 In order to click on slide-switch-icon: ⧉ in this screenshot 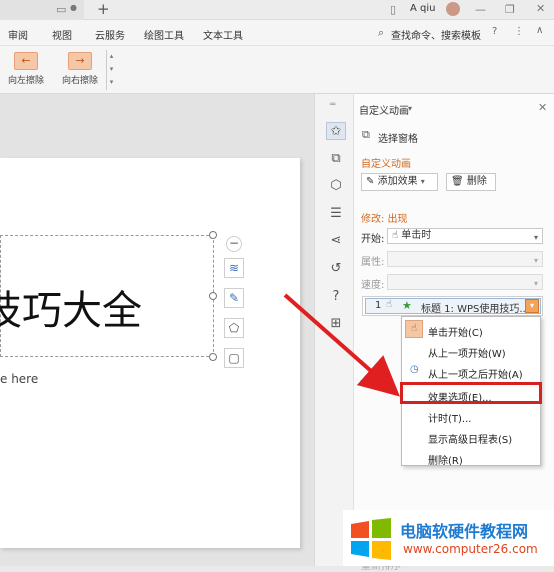, I will do `click(336, 159)`.